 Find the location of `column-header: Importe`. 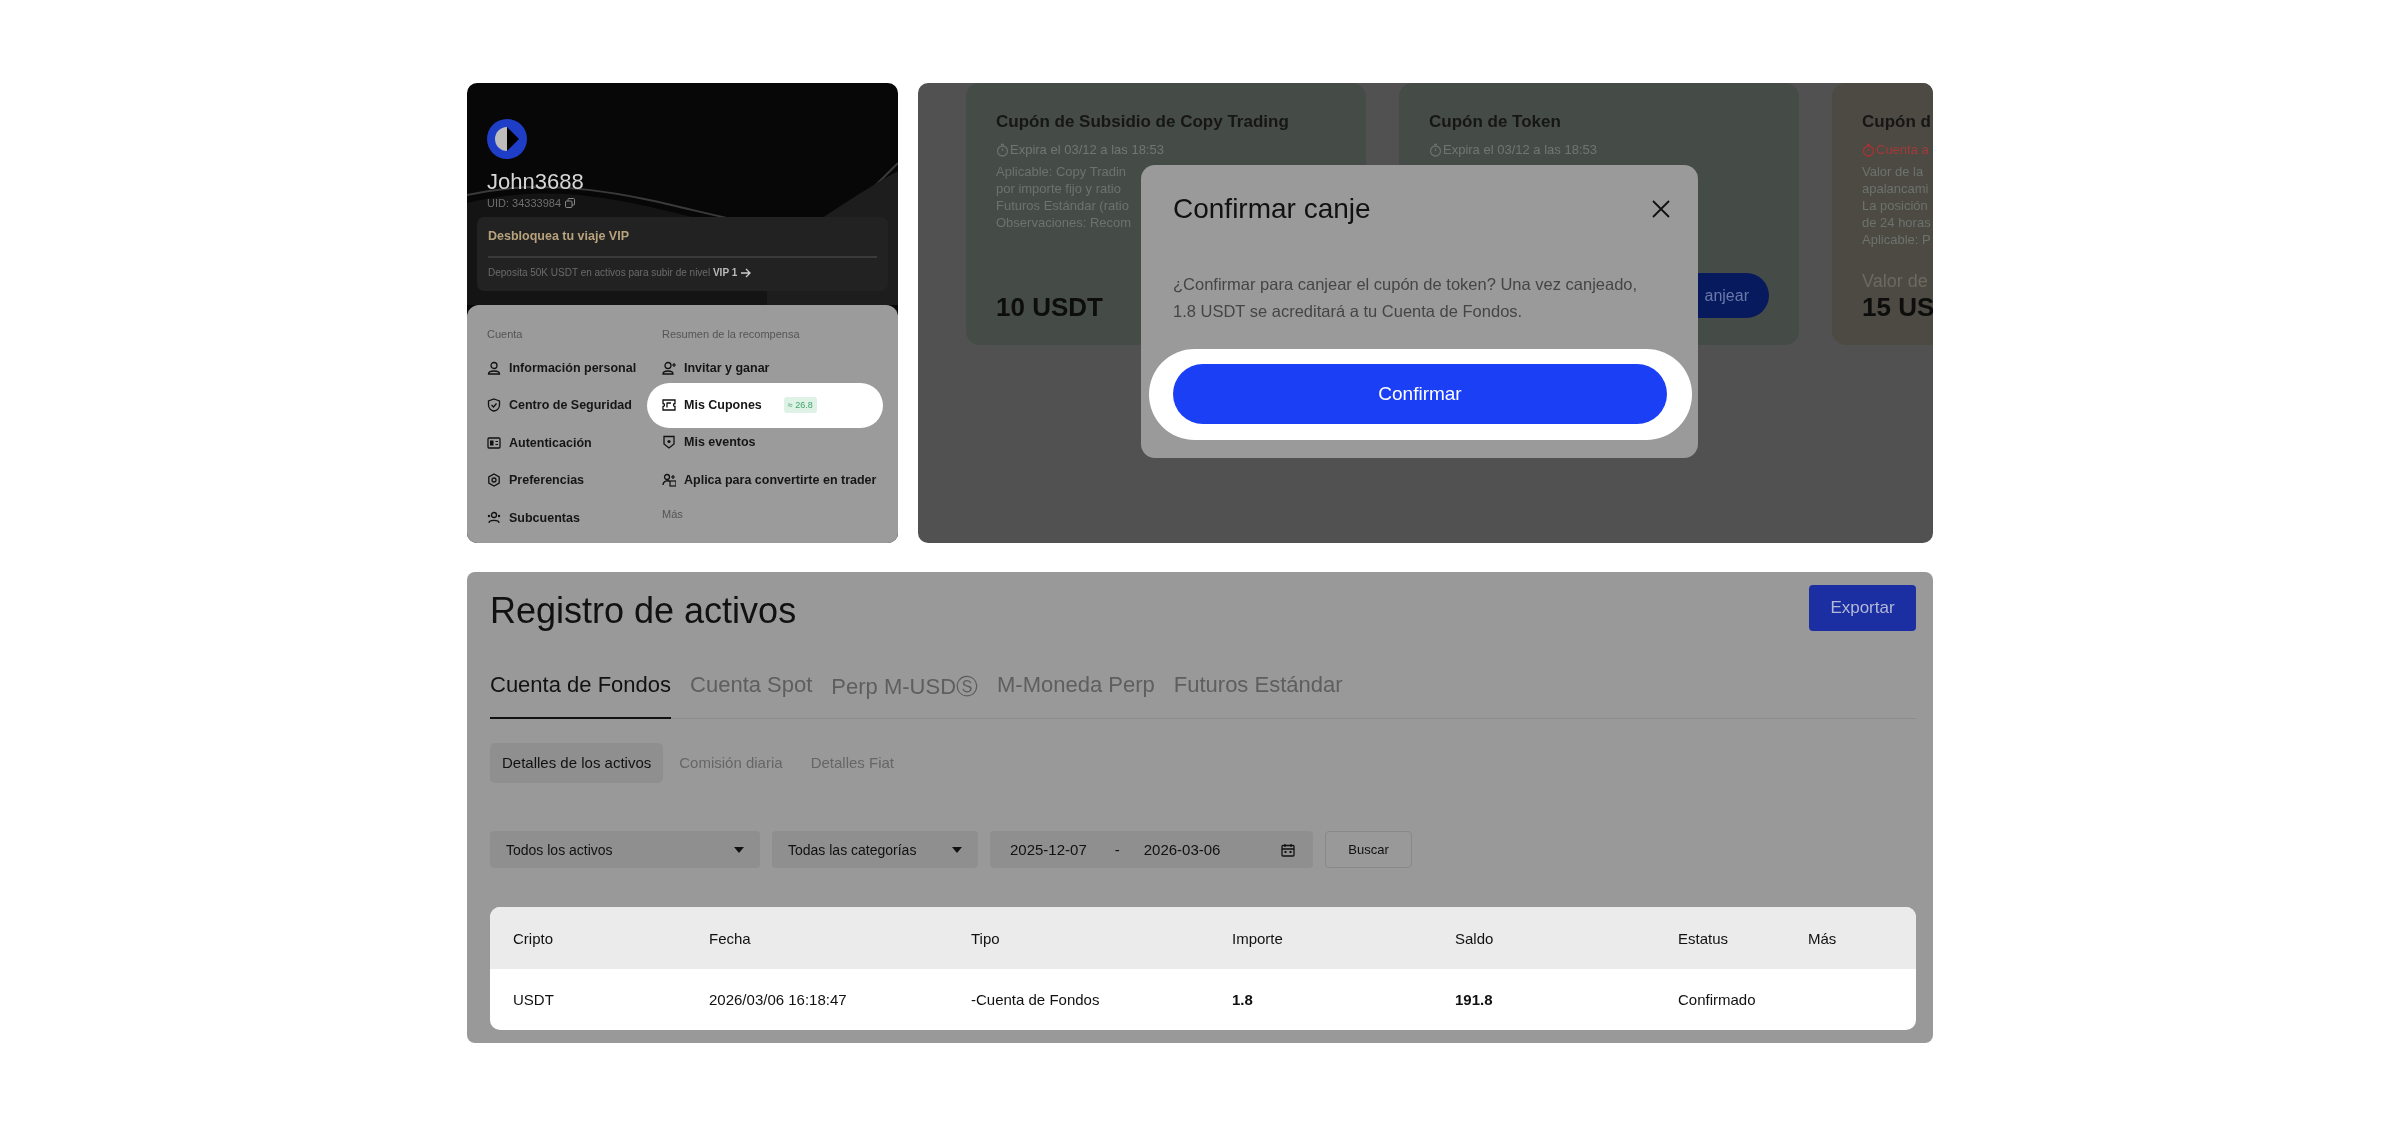

column-header: Importe is located at coordinates (1257, 938).